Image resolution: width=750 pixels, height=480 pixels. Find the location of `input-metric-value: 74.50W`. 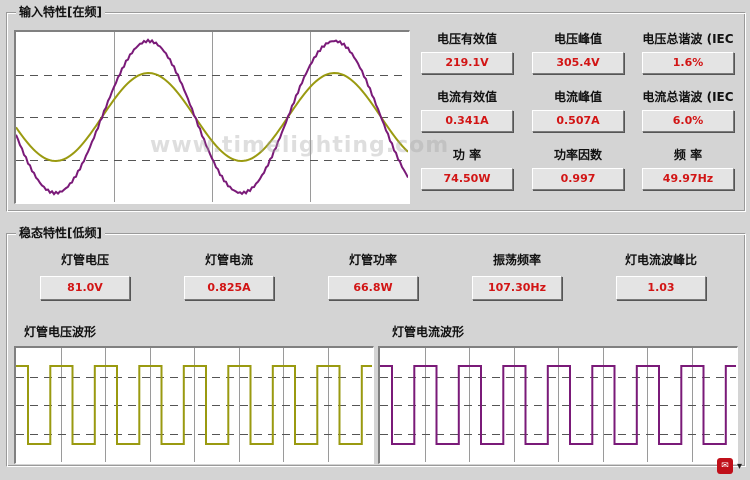

input-metric-value: 74.50W is located at coordinates (467, 179).